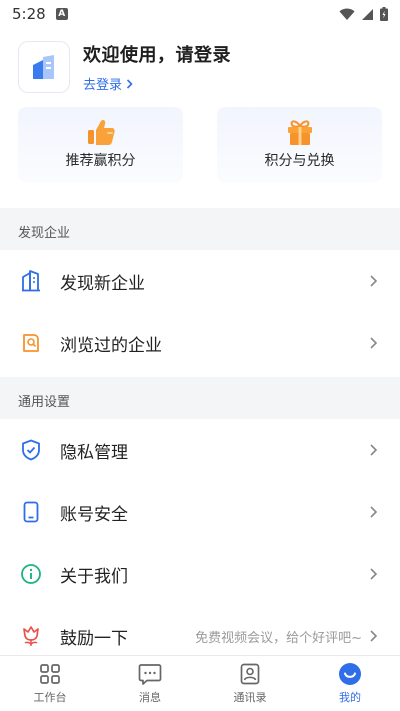 The height and width of the screenshot is (711, 400). What do you see at coordinates (31, 343) in the screenshot?
I see `browse-history-icon` at bounding box center [31, 343].